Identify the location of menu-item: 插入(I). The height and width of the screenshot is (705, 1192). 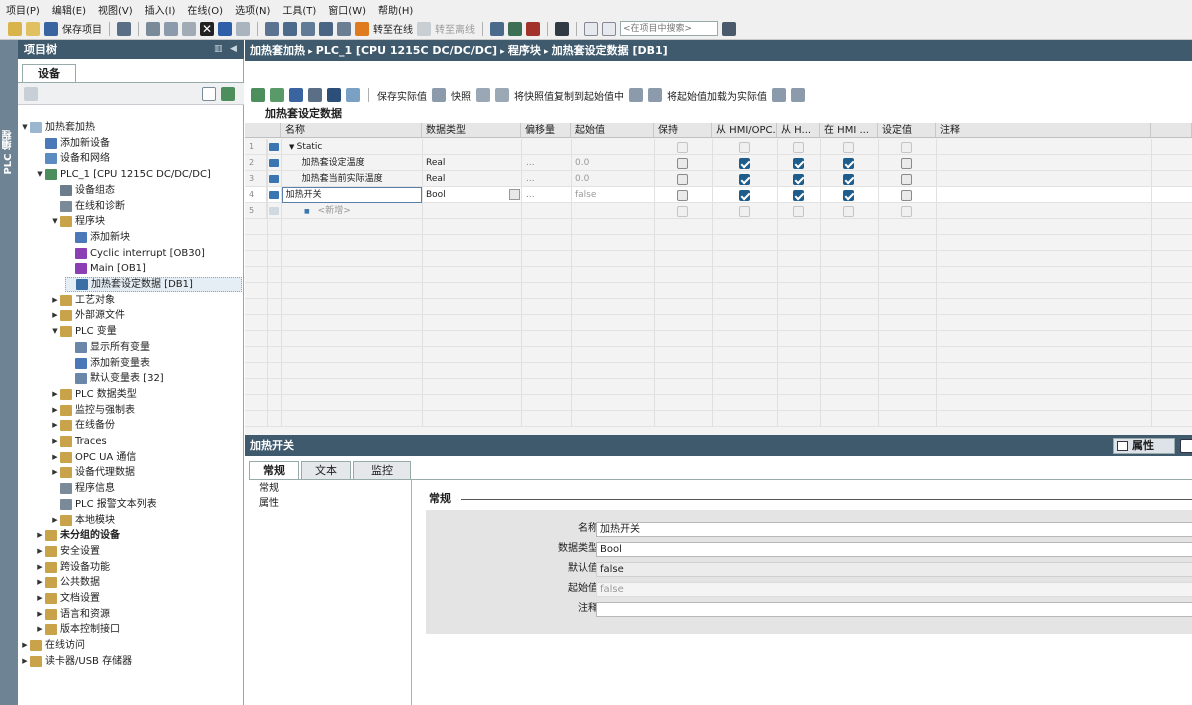
(160, 9).